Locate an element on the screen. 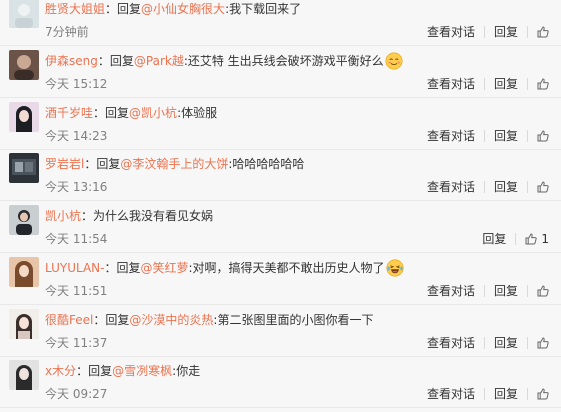  username-link: 罗岩岩l is located at coordinates (64, 164).